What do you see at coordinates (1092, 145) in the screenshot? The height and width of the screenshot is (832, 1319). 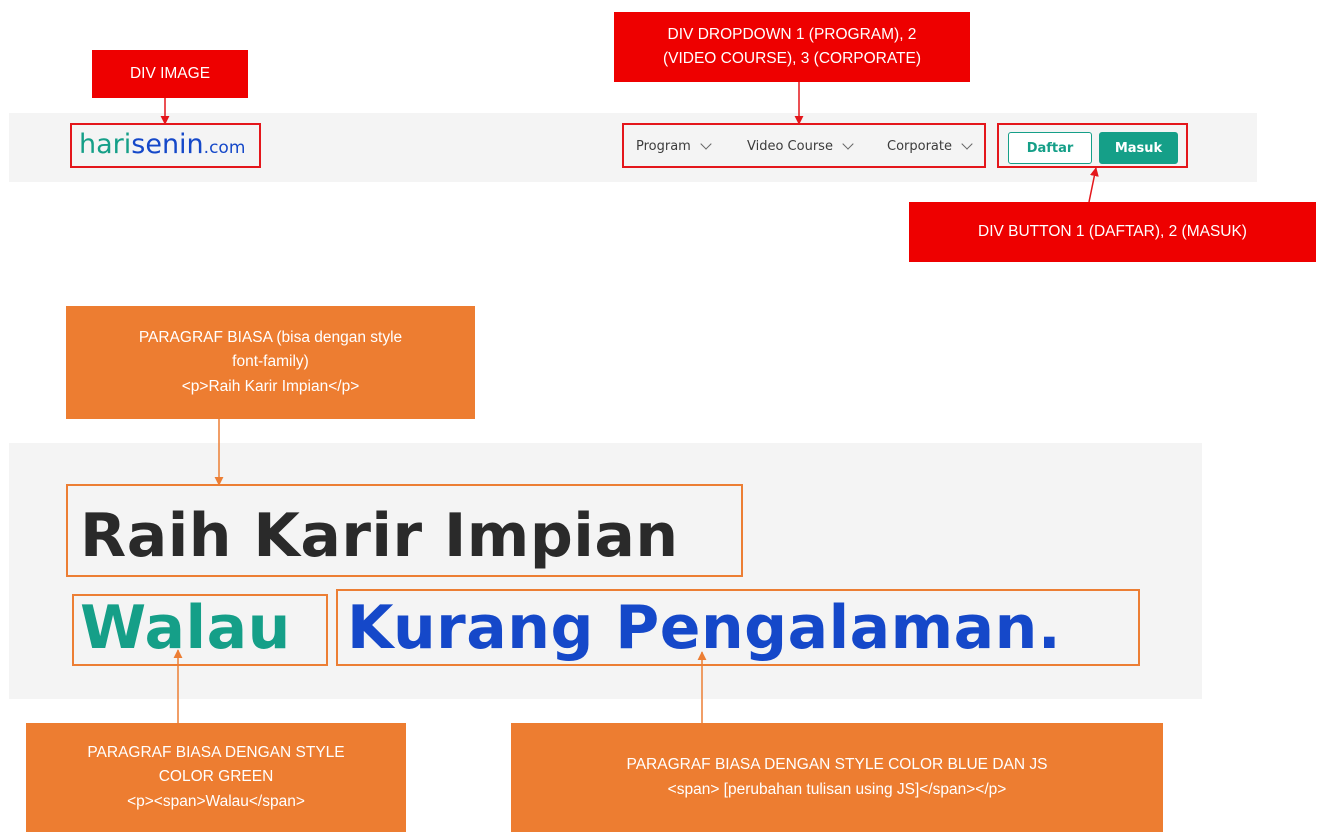 I see `div-button-outline` at bounding box center [1092, 145].